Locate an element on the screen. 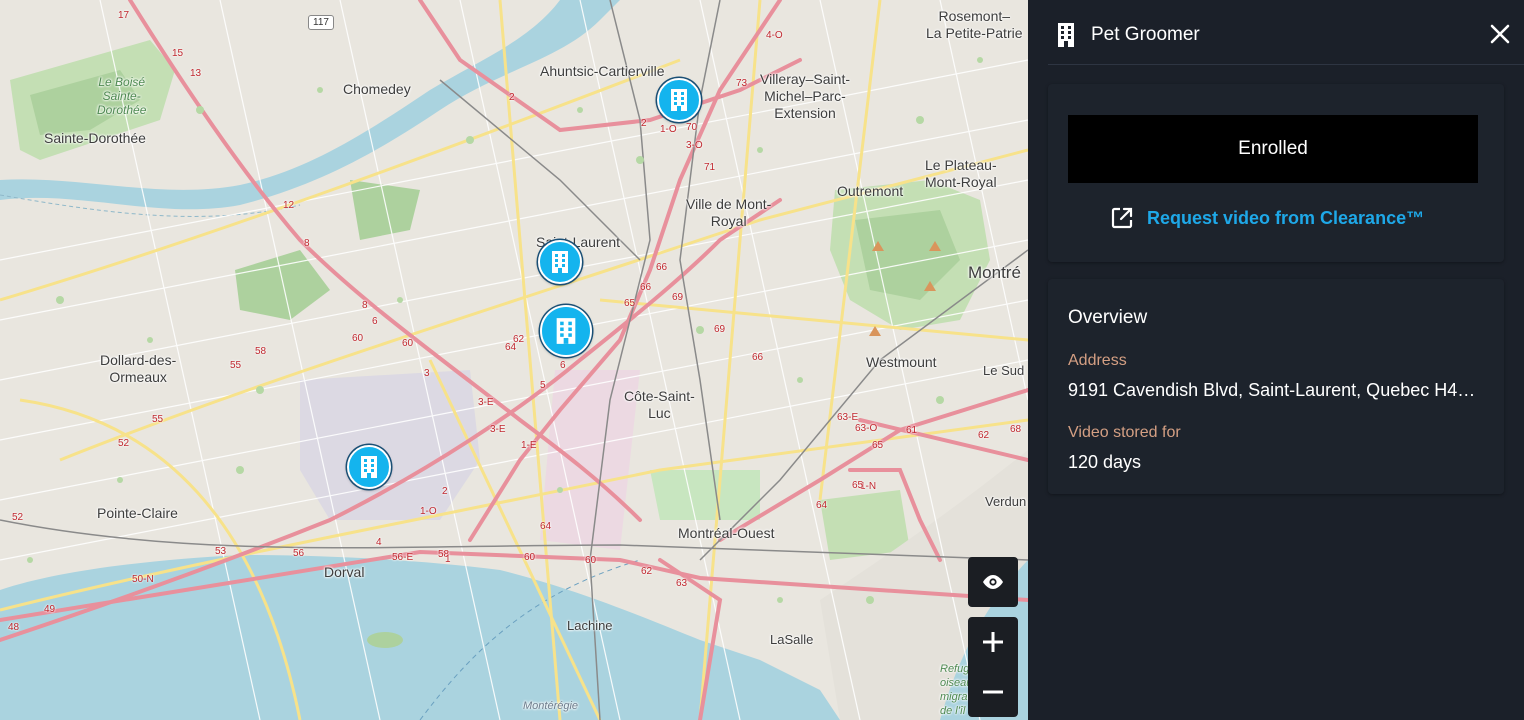 This screenshot has height=720, width=1524. enrolled-button: Enrolled is located at coordinates (1273, 149).